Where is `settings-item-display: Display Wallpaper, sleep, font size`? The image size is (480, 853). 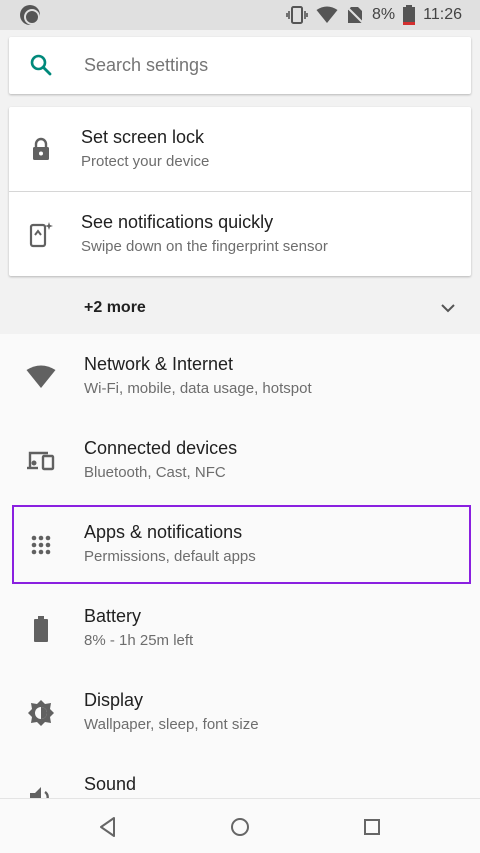 settings-item-display: Display Wallpaper, sleep, font size is located at coordinates (240, 712).